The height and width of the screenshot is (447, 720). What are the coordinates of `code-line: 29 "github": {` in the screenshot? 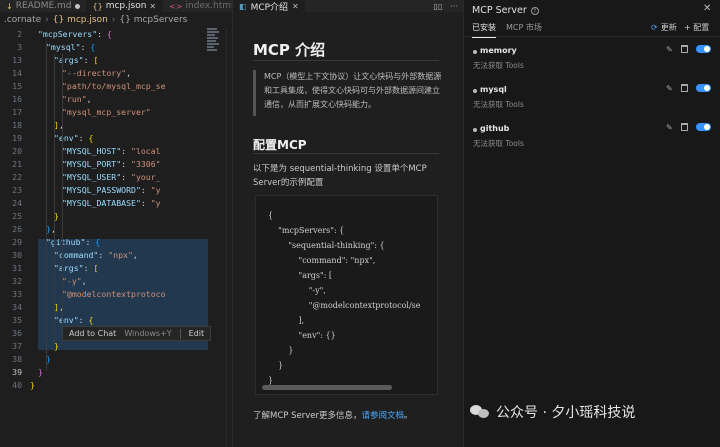 It's located at (116, 242).